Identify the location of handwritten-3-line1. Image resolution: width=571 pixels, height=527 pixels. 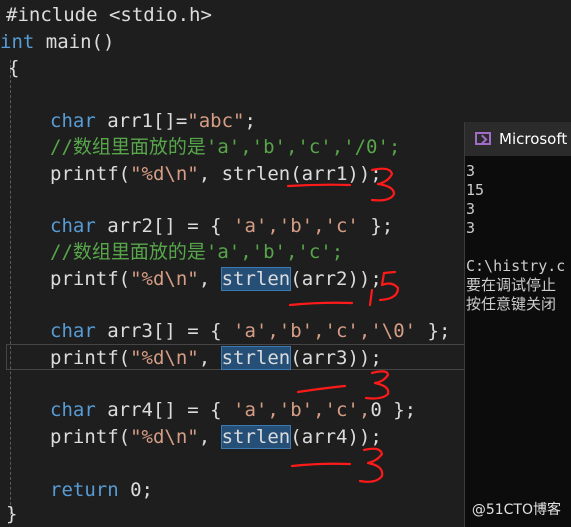
(383, 184).